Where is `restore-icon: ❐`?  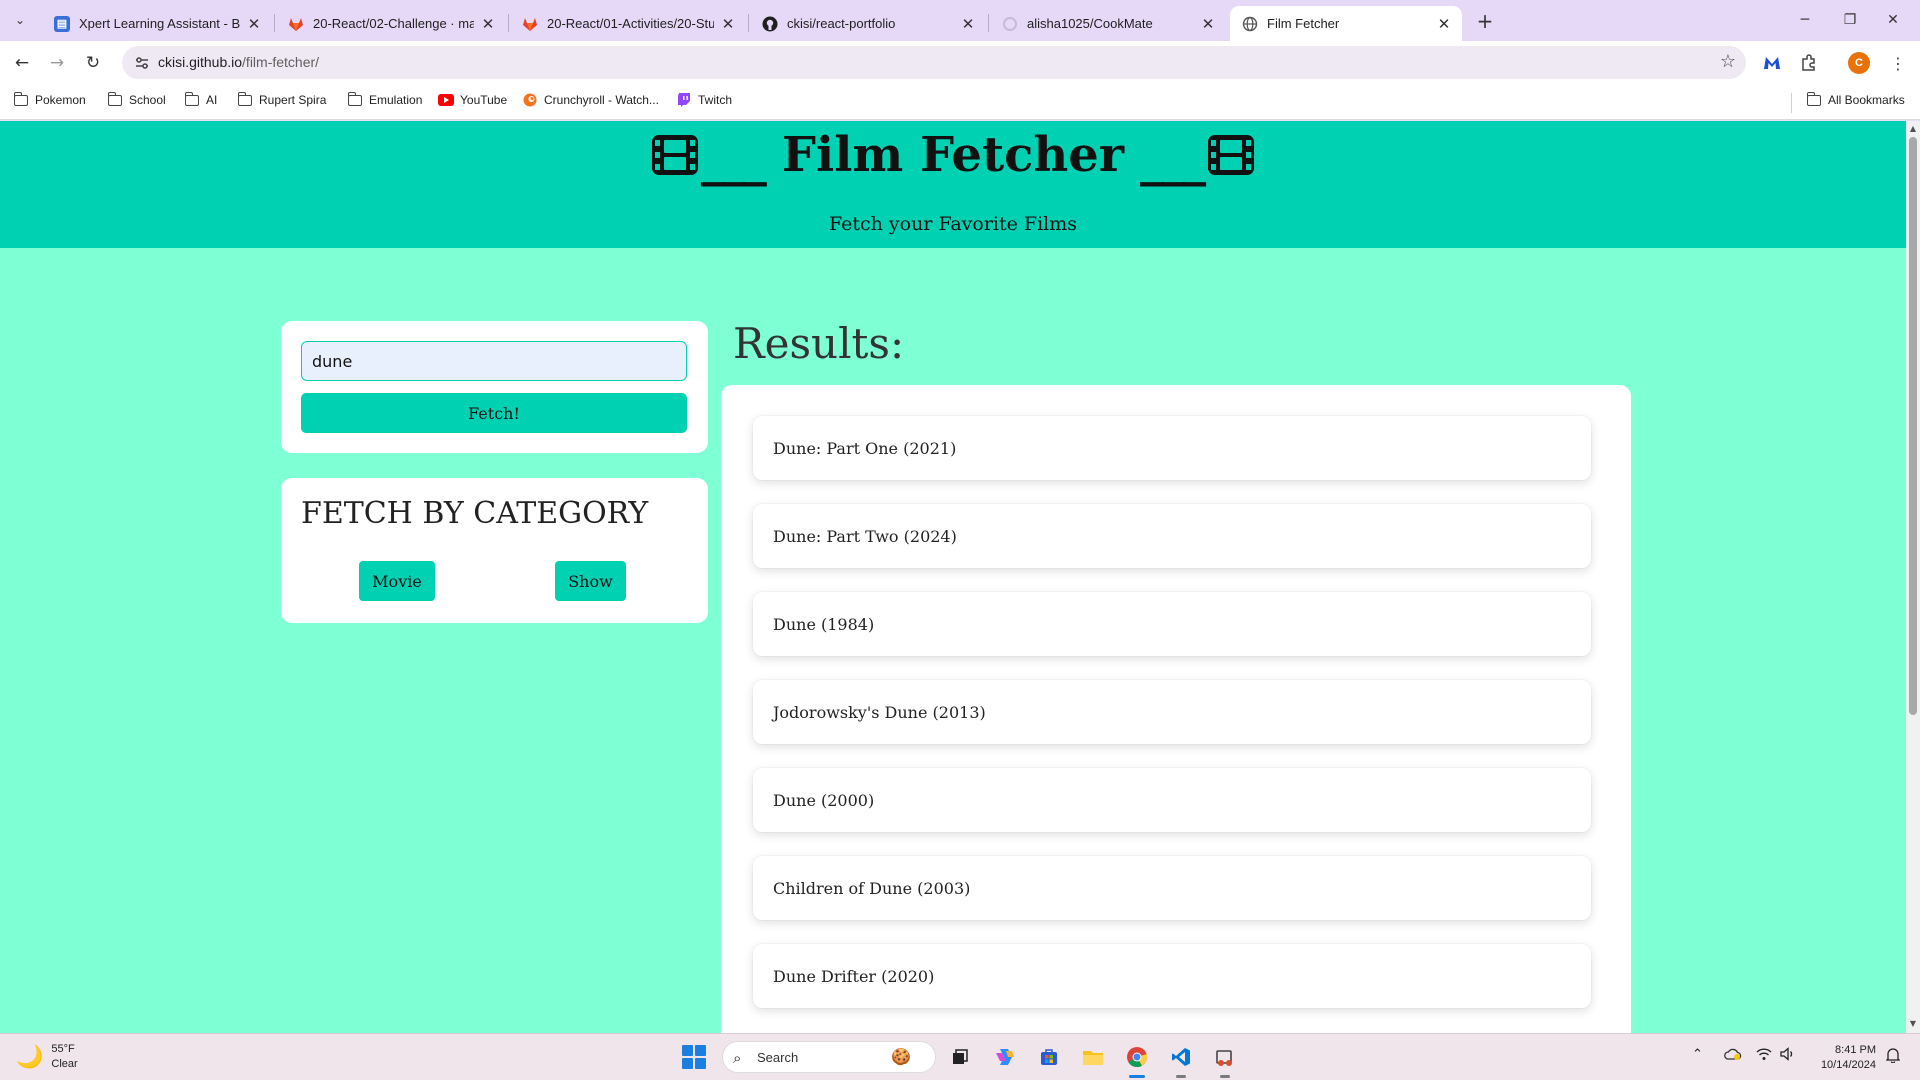 restore-icon: ❐ is located at coordinates (1850, 20).